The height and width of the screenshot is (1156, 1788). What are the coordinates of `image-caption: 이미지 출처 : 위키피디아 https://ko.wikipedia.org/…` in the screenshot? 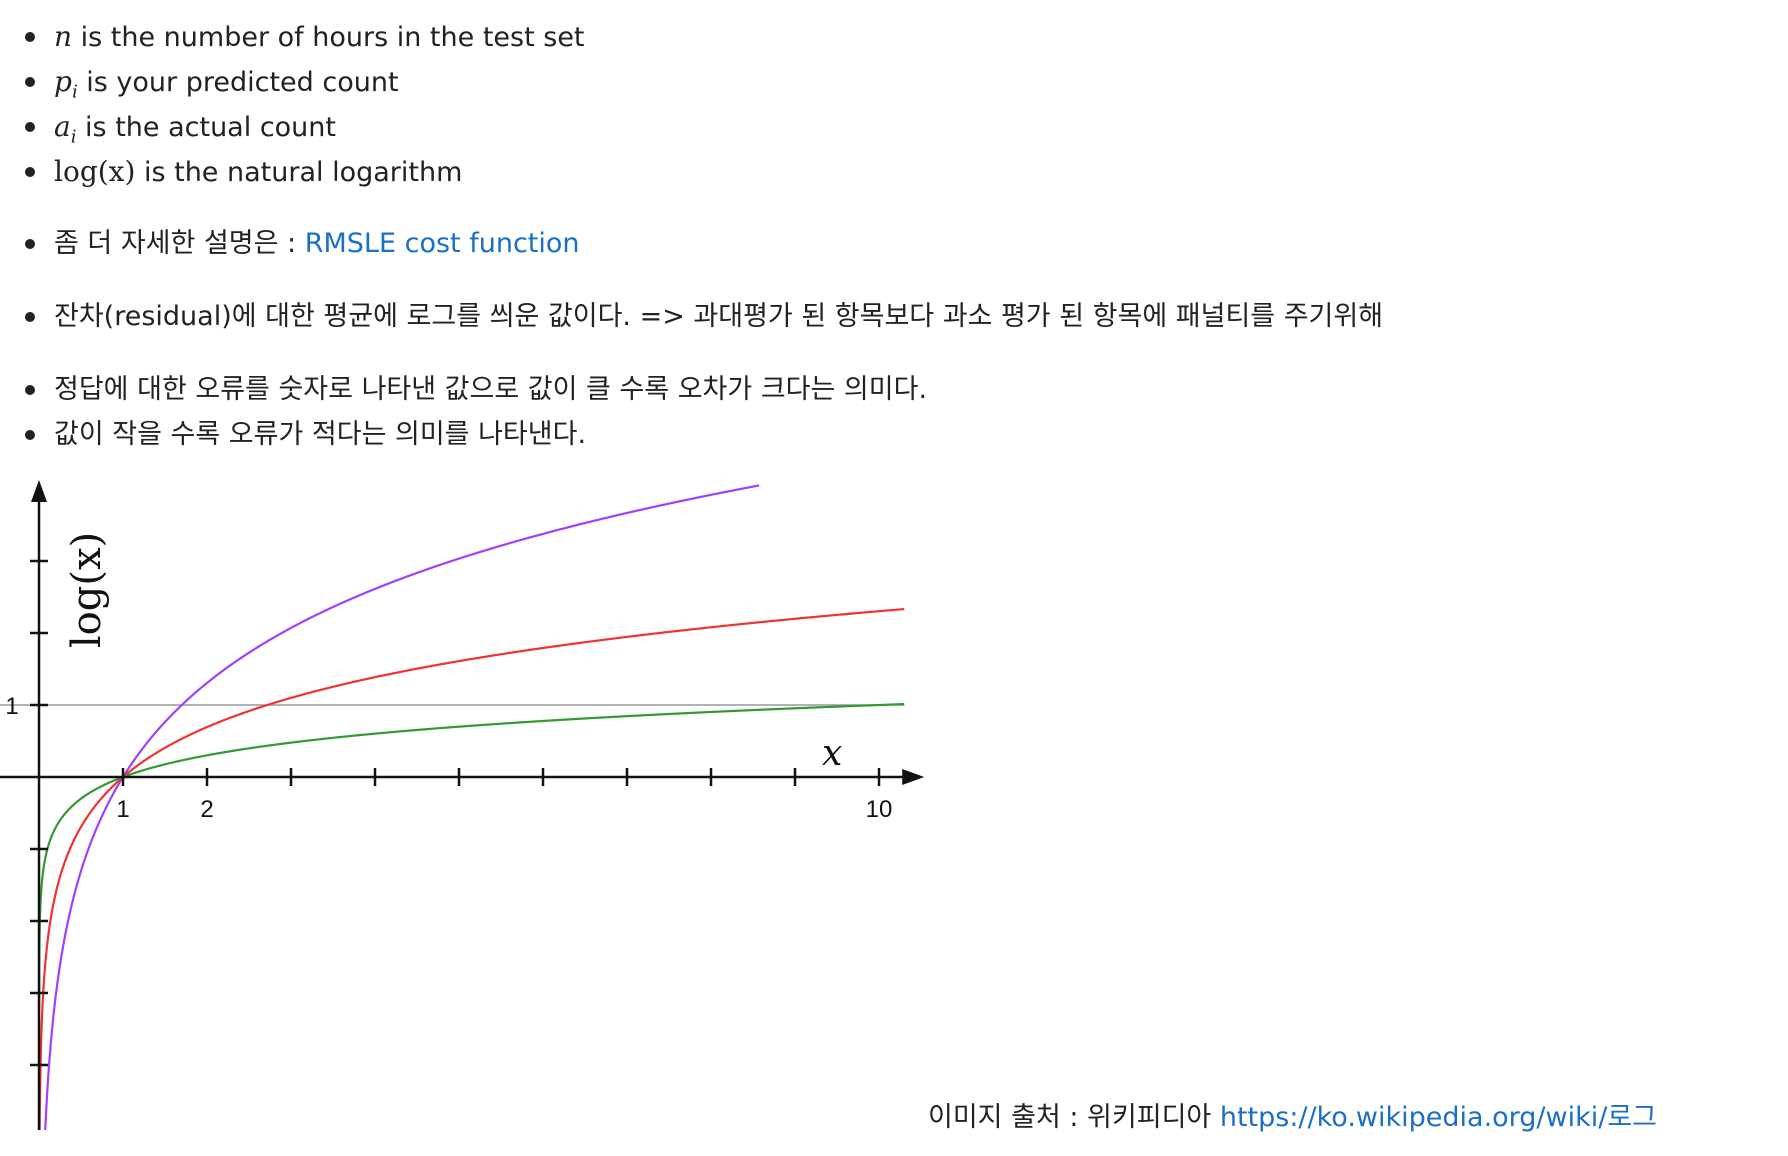 It's located at (1292, 1118).